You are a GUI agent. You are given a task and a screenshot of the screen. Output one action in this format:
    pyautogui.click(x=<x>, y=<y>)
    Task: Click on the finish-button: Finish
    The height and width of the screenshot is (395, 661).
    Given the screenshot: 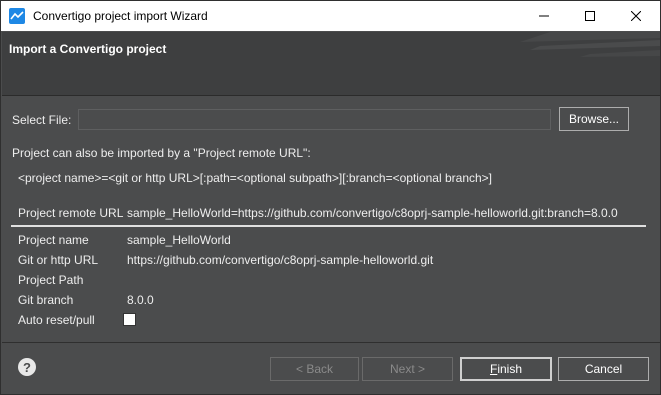 What is the action you would take?
    pyautogui.click(x=506, y=369)
    